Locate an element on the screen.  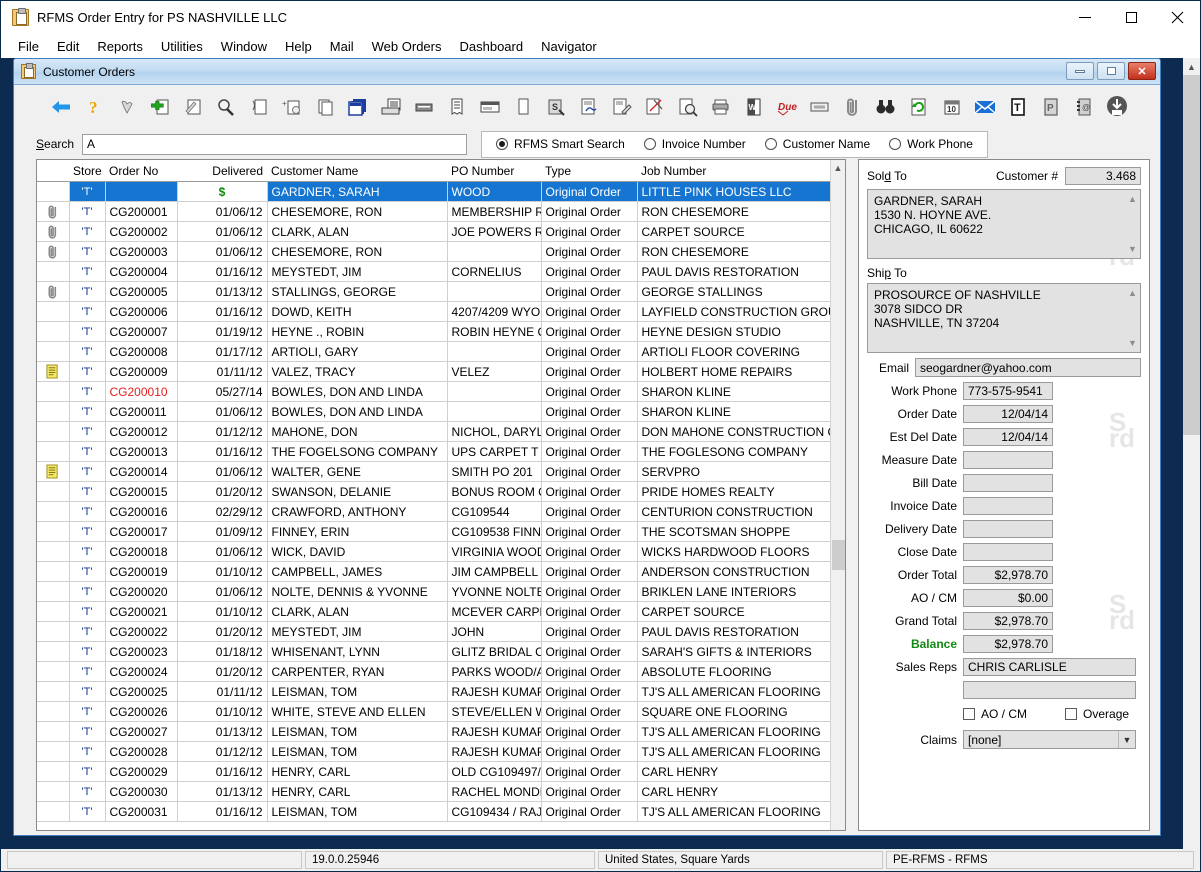
workspace-scrollbar-thumb is located at coordinates (1191, 255).